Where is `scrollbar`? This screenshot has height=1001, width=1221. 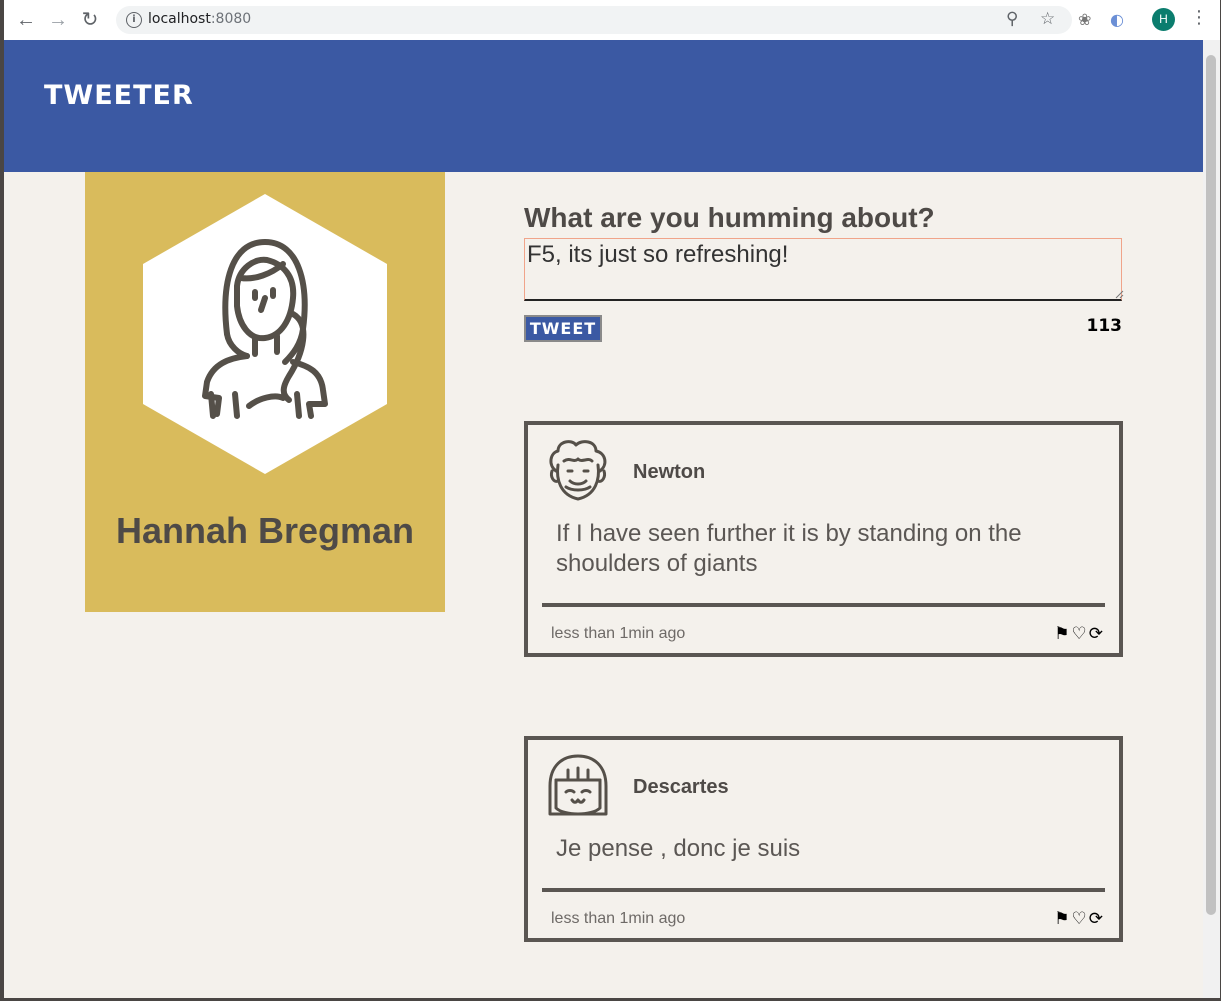
scrollbar is located at coordinates (1211, 519).